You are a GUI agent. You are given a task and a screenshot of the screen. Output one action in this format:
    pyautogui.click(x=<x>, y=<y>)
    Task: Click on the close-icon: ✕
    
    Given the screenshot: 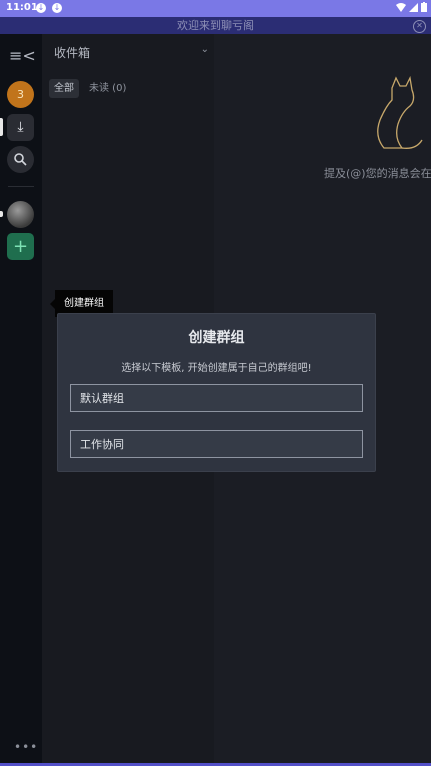 What is the action you would take?
    pyautogui.click(x=419, y=26)
    